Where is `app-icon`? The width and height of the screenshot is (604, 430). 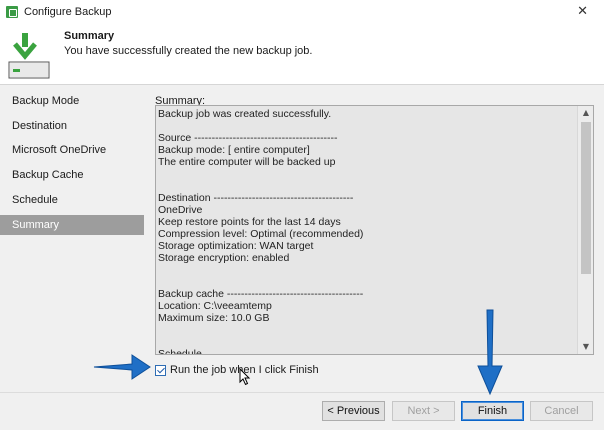 app-icon is located at coordinates (12, 12).